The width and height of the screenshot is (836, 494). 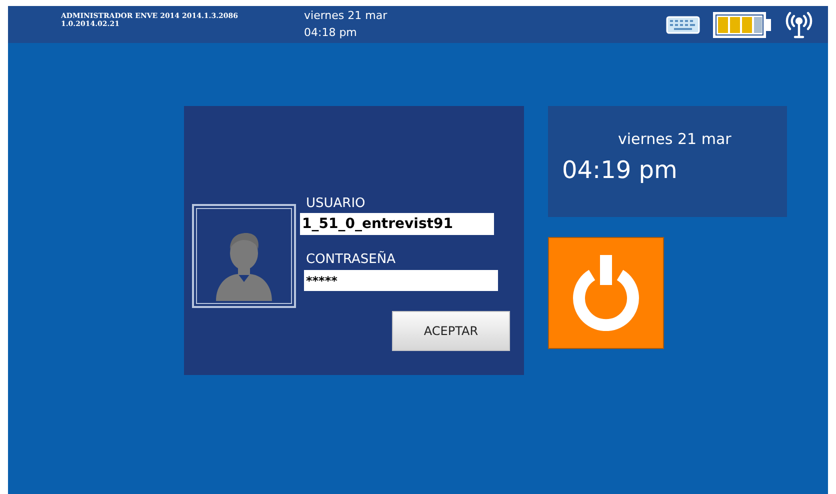 I want to click on wireless-signal-icon, so click(x=799, y=25).